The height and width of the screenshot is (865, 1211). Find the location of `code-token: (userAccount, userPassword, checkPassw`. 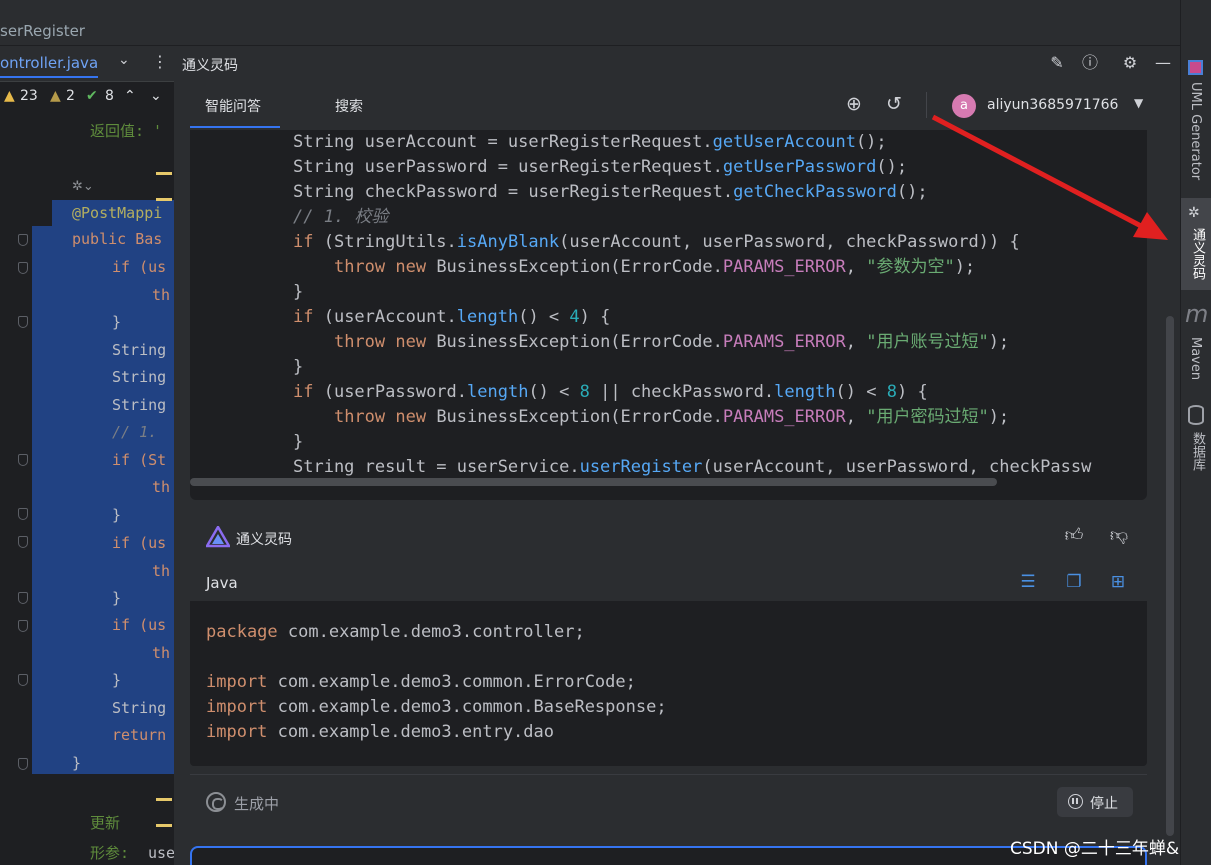

code-token: (userAccount, userPassword, checkPassw is located at coordinates (897, 467).